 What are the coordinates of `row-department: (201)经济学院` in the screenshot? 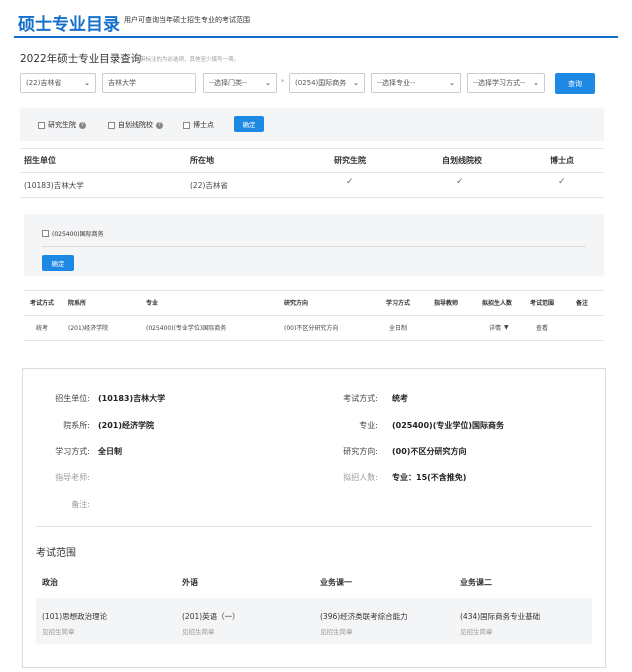 It's located at (88, 328).